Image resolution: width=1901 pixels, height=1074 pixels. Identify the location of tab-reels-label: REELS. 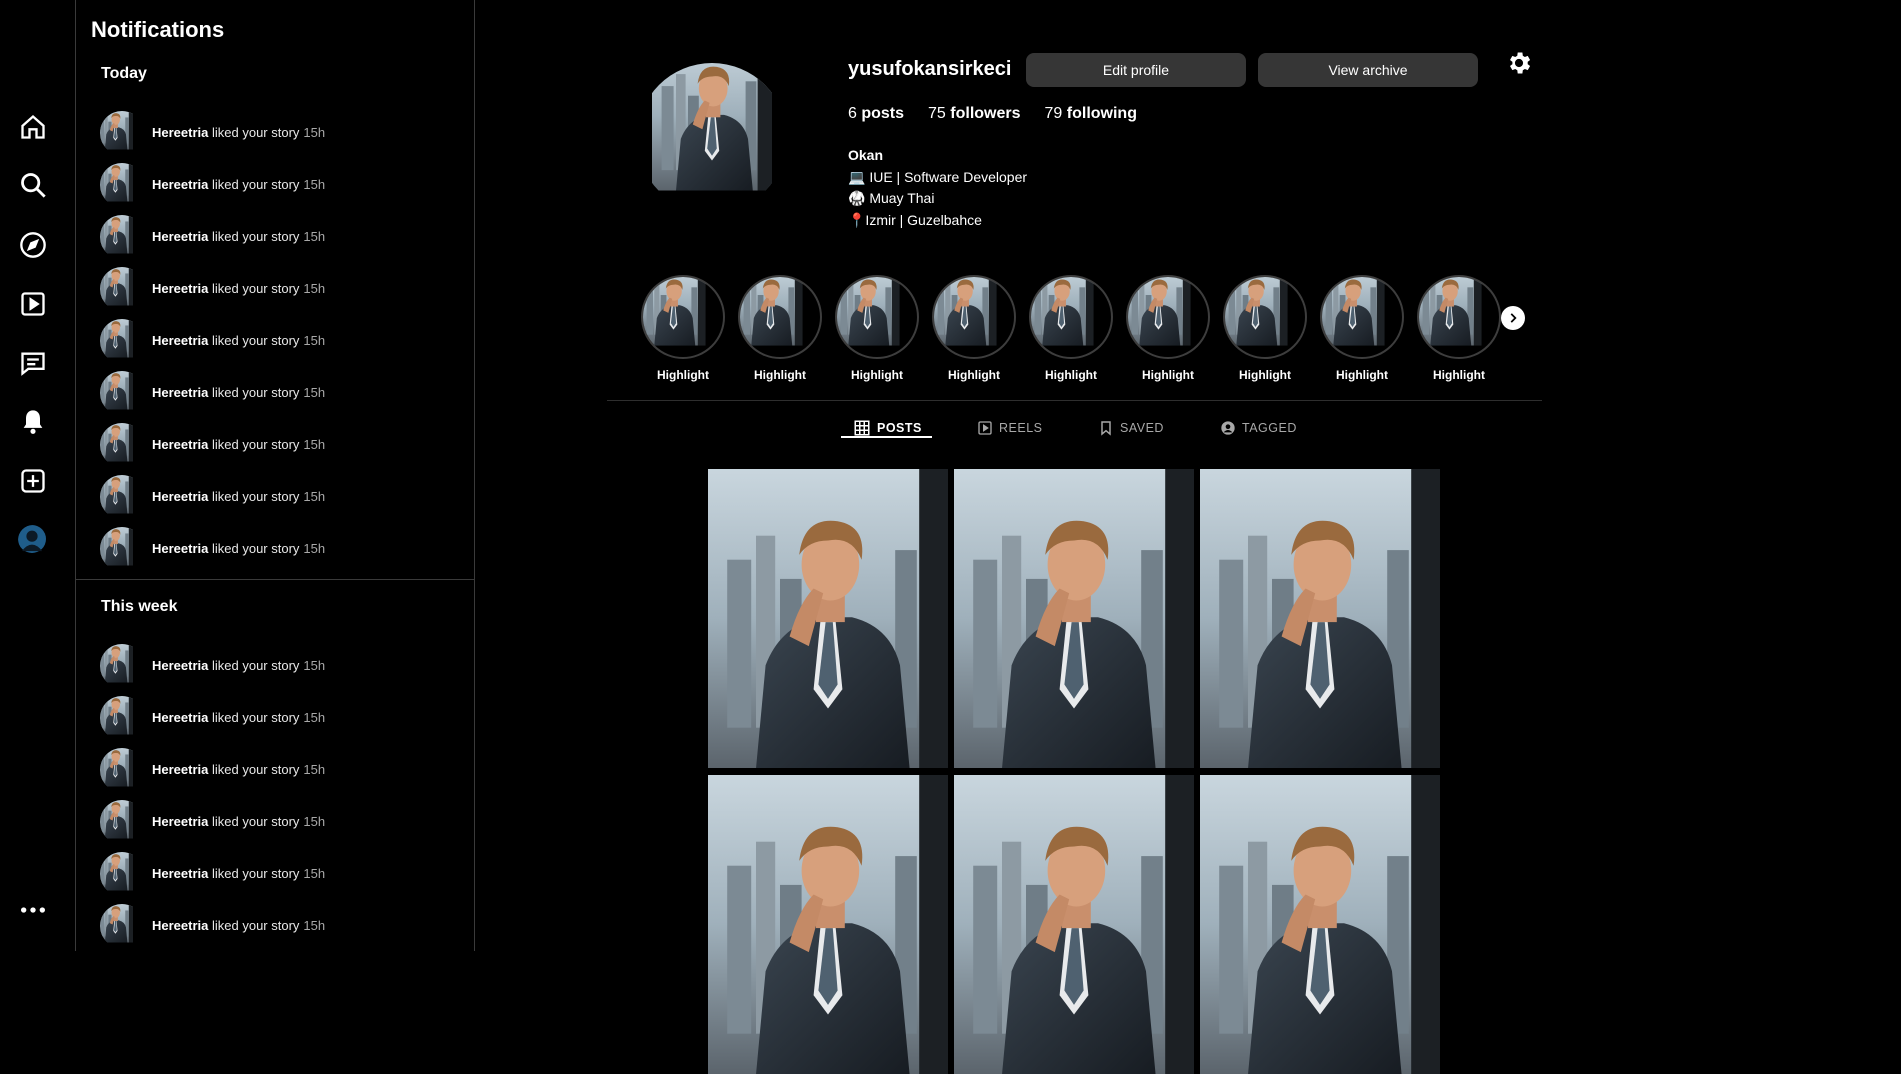
(1021, 428).